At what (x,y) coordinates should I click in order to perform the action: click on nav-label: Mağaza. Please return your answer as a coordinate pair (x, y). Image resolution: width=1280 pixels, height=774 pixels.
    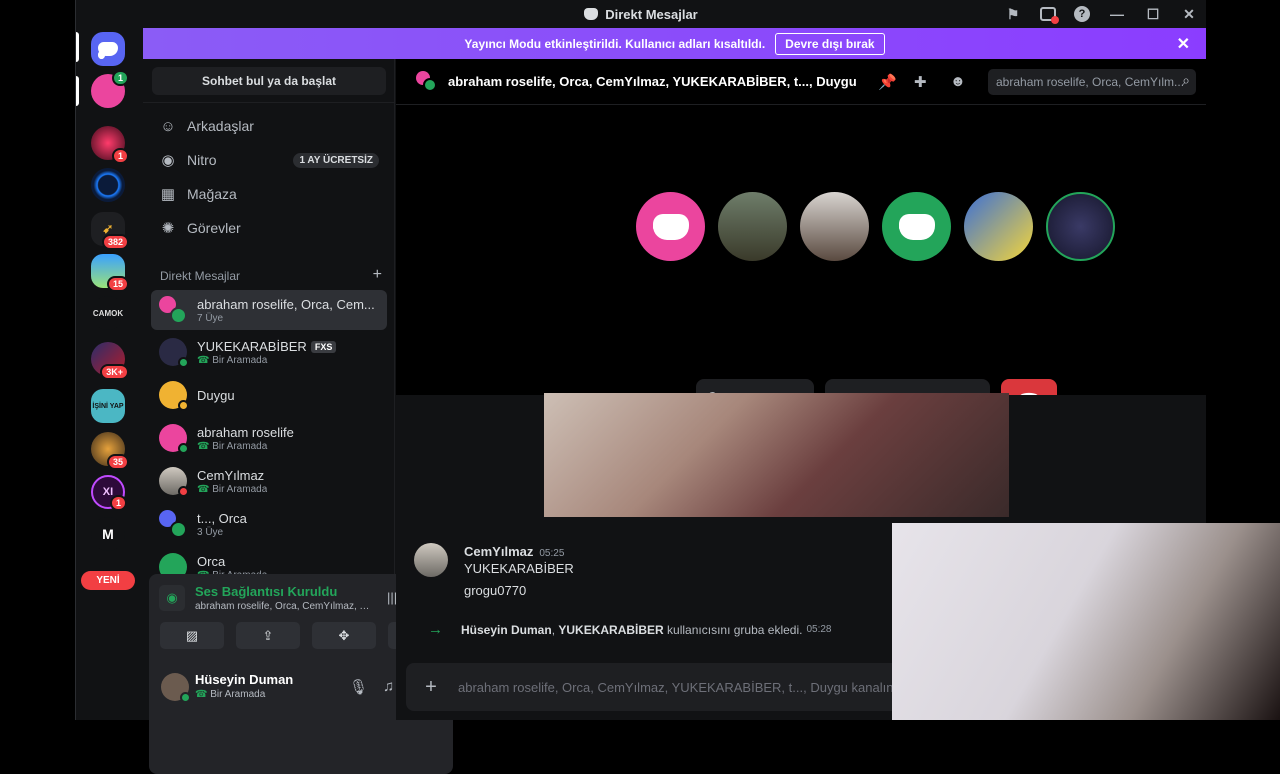
    Looking at the image, I should click on (212, 194).